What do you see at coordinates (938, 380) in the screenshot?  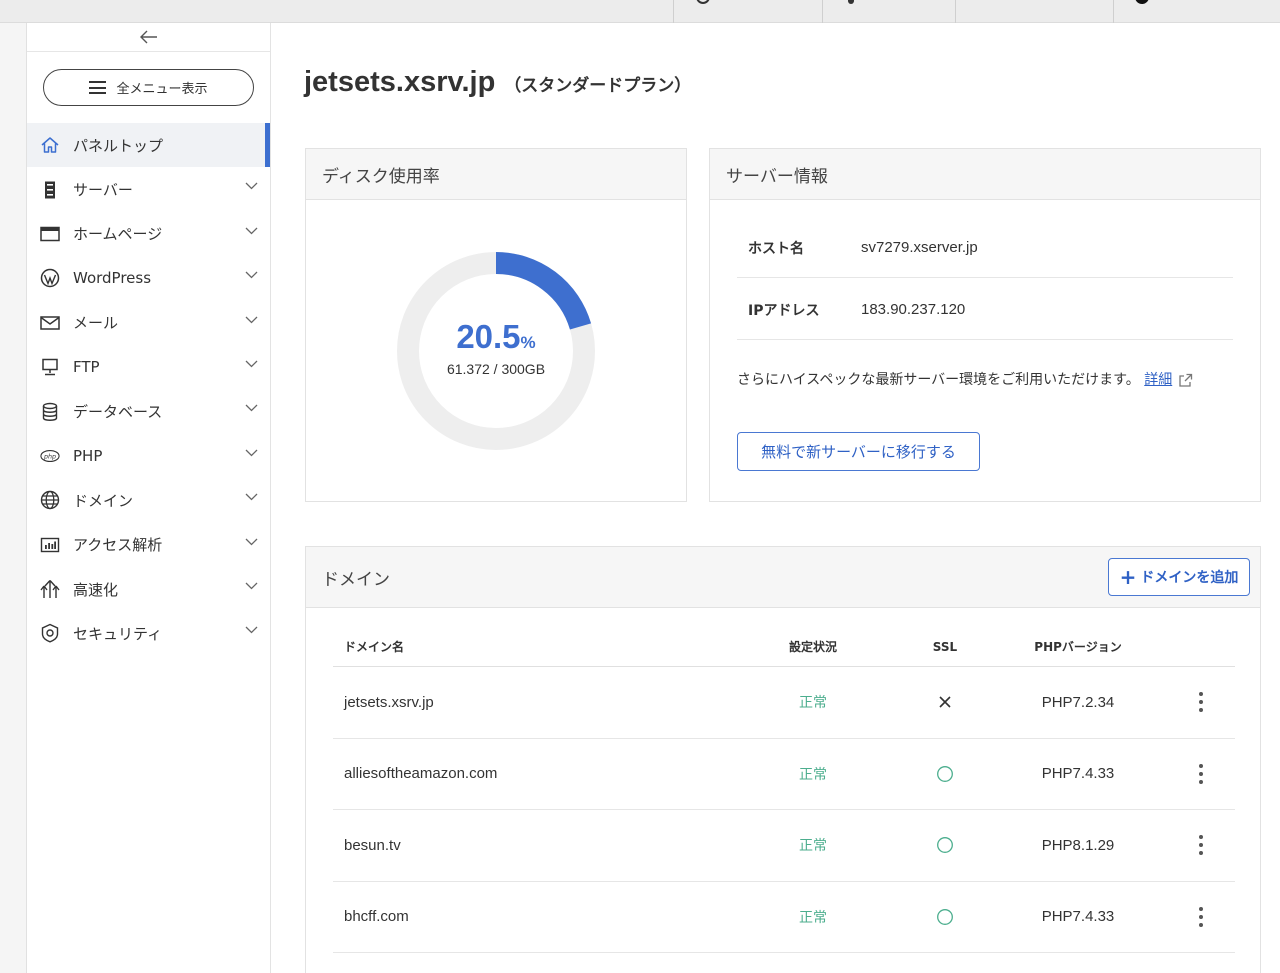 I see `promo-text: さらにハイスペックな最新サーバー環境をご利用いただけます。` at bounding box center [938, 380].